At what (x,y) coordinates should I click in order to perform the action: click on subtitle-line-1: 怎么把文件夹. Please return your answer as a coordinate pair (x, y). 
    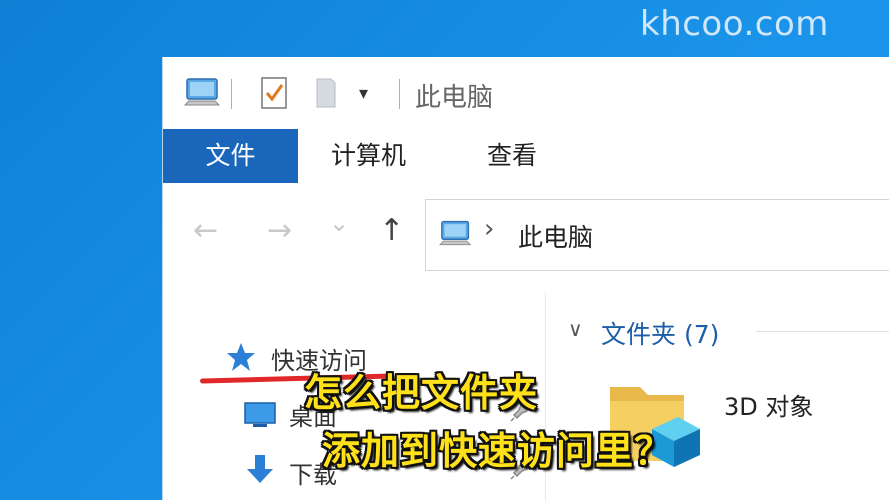
    Looking at the image, I should click on (421, 393).